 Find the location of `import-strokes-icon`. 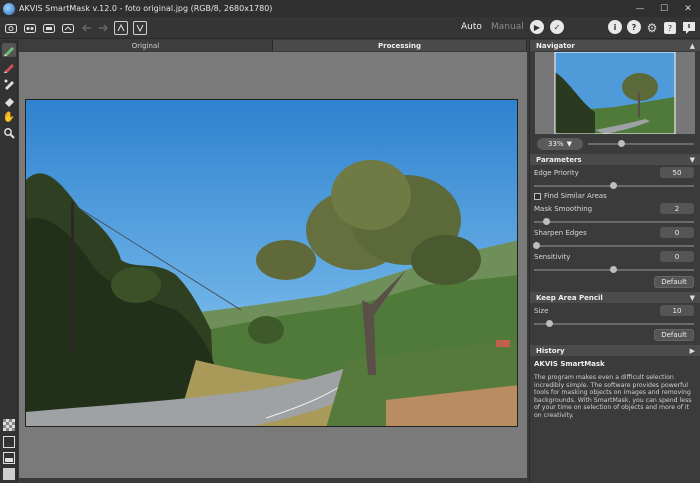

import-strokes-icon is located at coordinates (121, 28).